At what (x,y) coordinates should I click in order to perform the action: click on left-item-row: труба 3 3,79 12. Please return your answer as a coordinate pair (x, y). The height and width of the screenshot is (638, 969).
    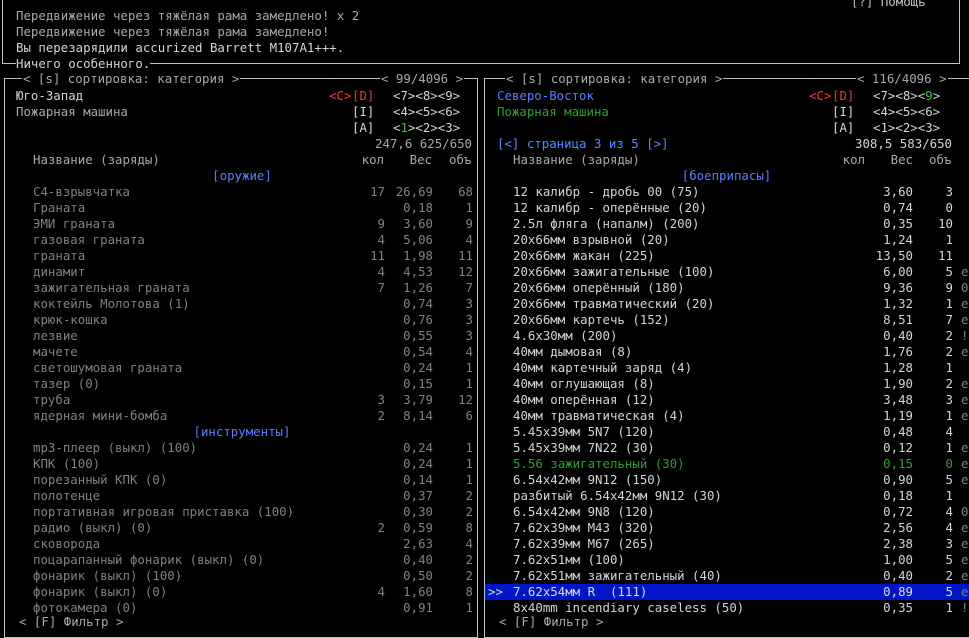
    Looking at the image, I should click on (241, 400).